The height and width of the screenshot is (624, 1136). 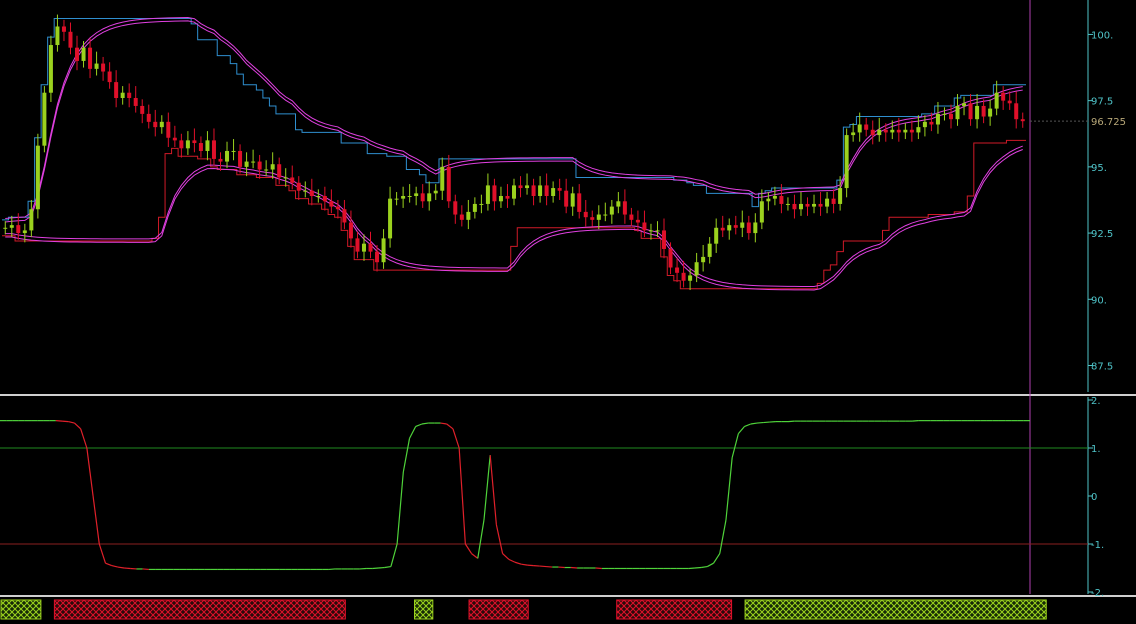 What do you see at coordinates (1099, 168) in the screenshot?
I see `price-axis-tick-label: 95.` at bounding box center [1099, 168].